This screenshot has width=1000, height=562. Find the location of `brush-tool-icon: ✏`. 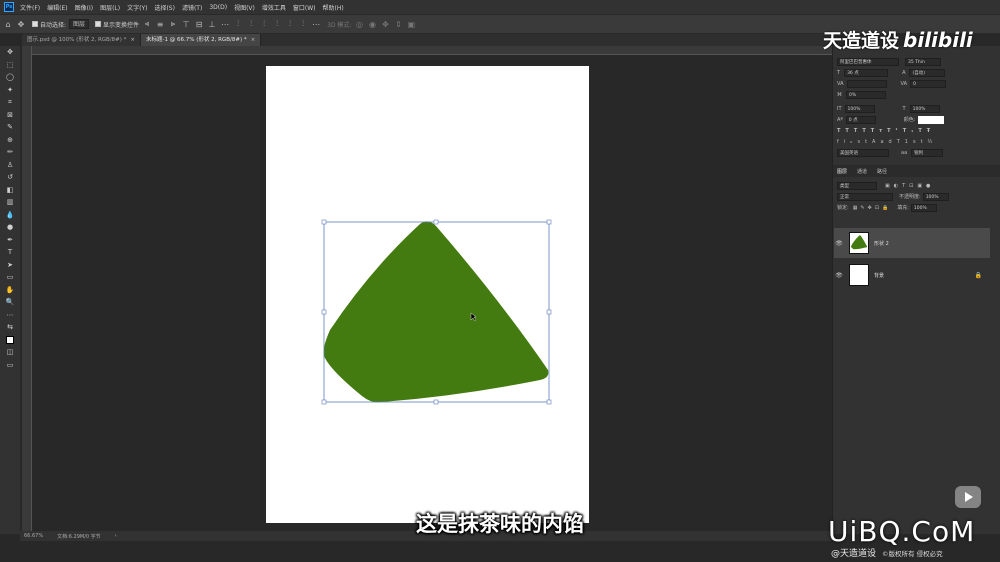

brush-tool-icon: ✏ is located at coordinates (10, 152).